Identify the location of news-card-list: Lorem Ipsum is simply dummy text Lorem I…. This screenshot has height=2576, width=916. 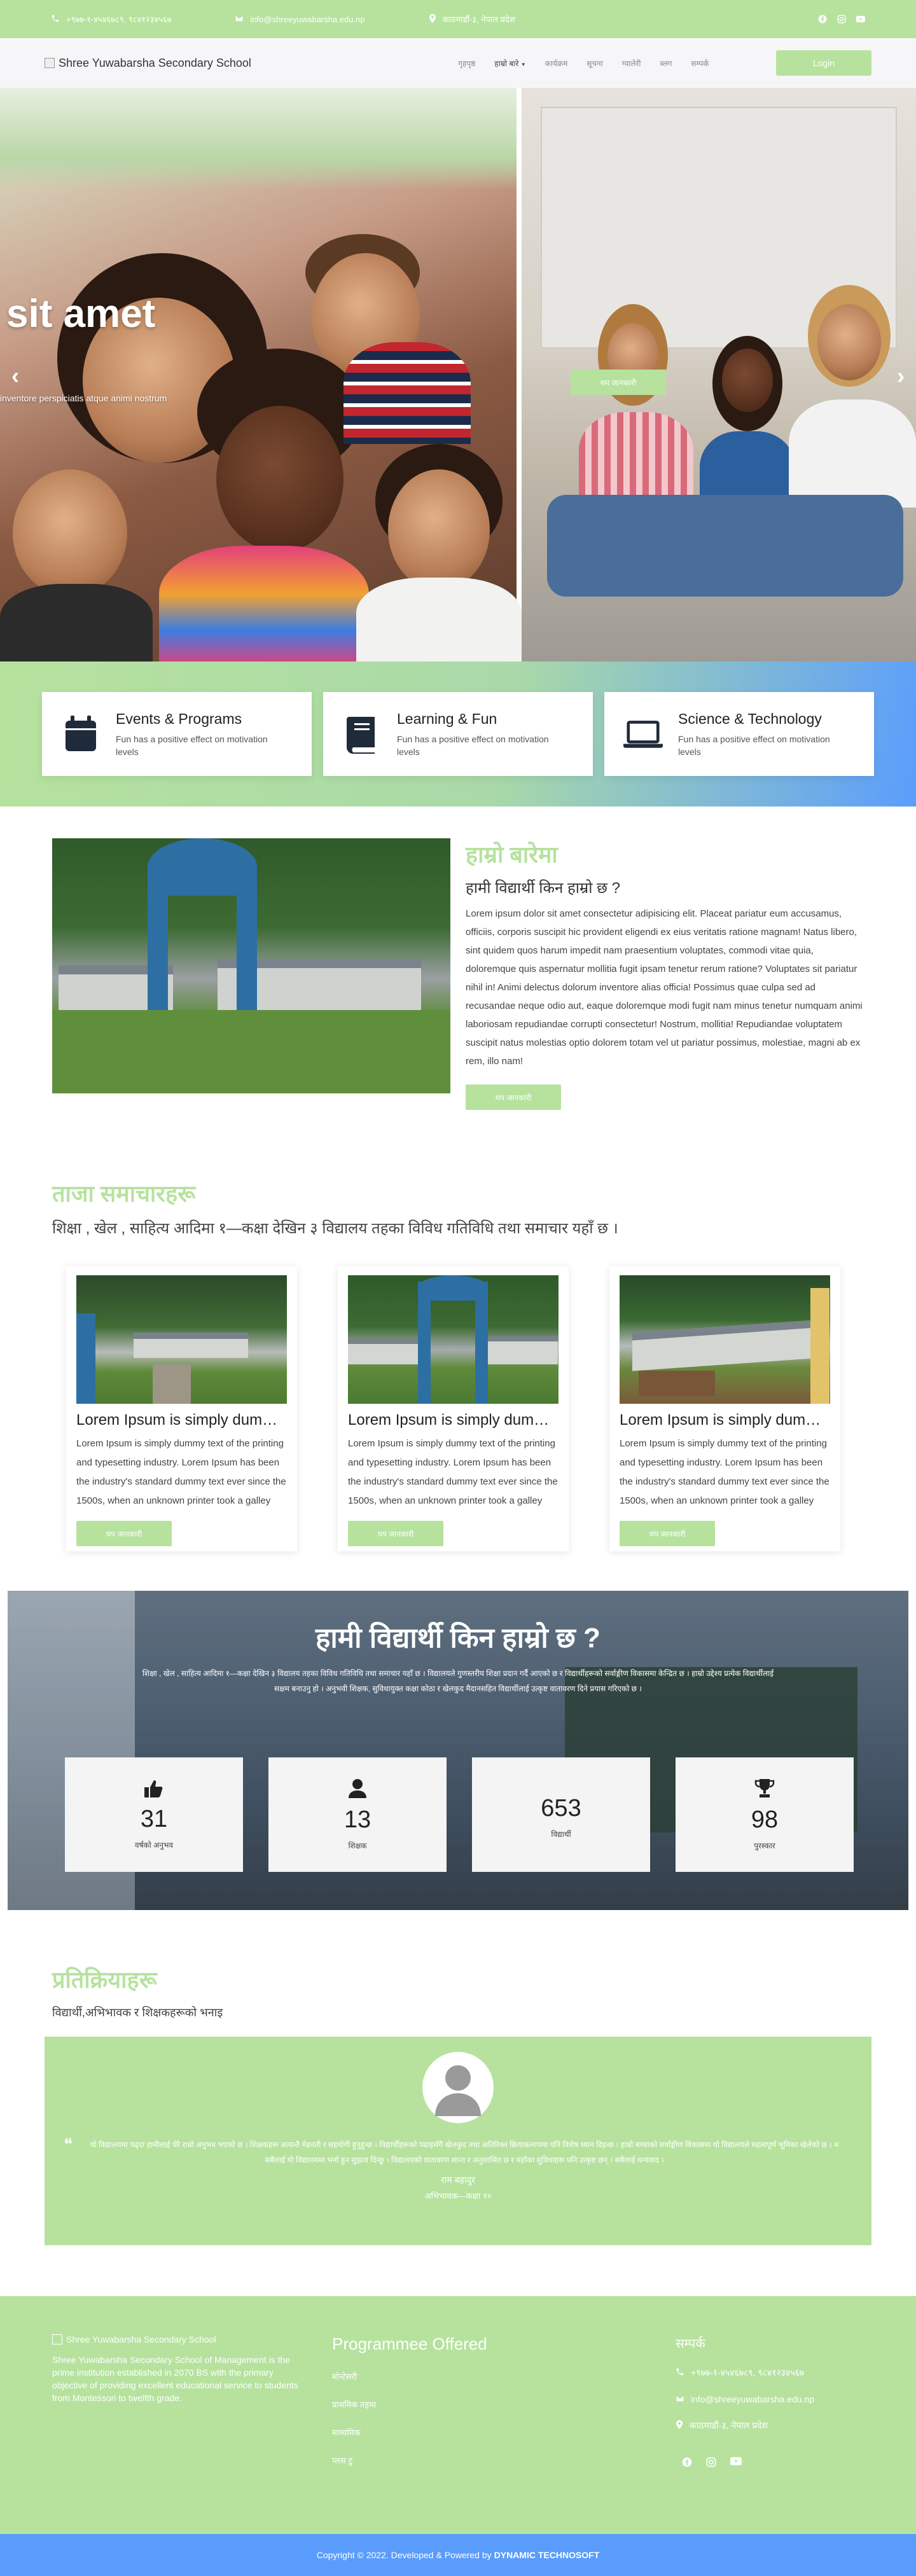
(458, 1408).